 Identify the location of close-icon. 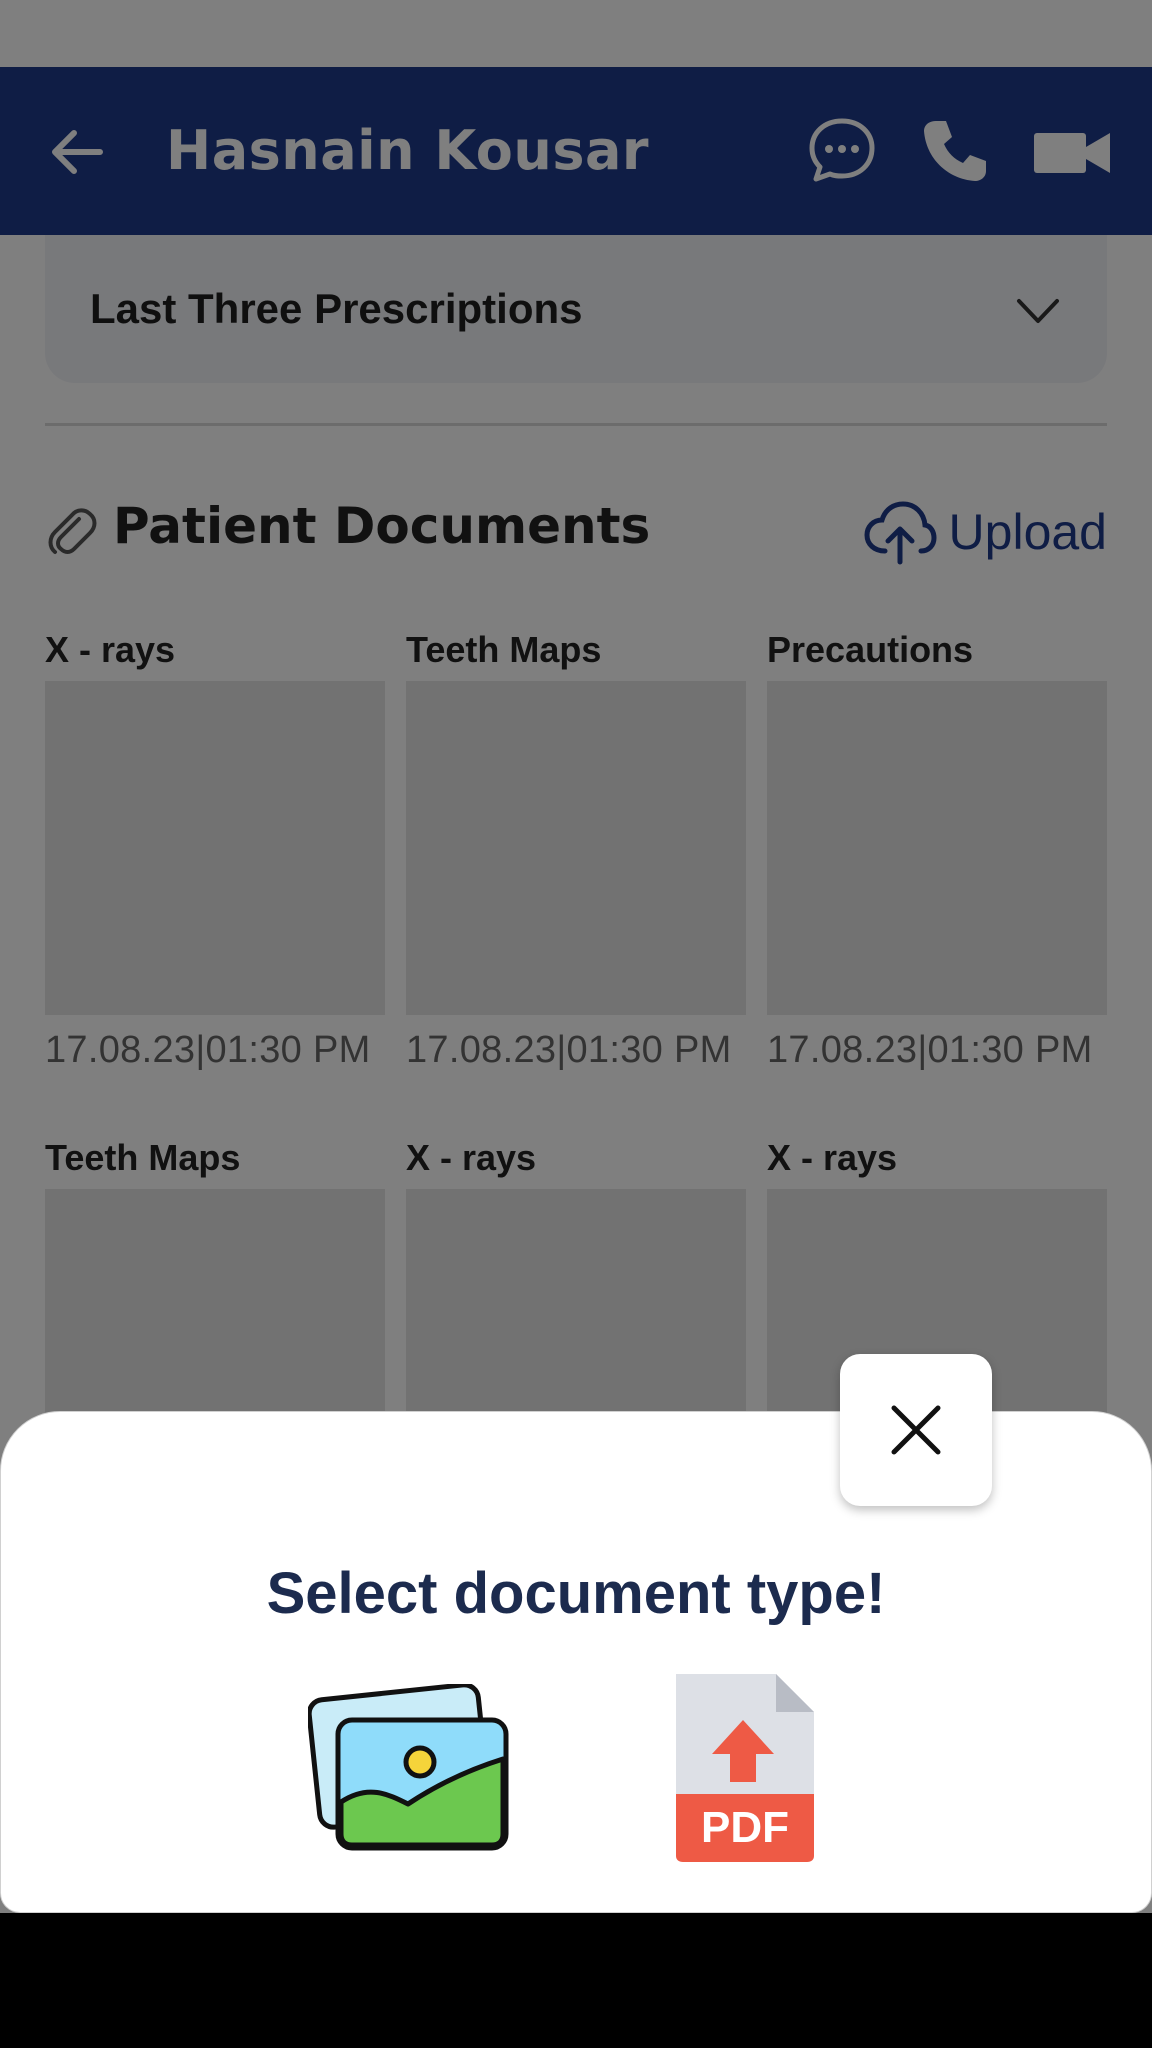
(916, 1430).